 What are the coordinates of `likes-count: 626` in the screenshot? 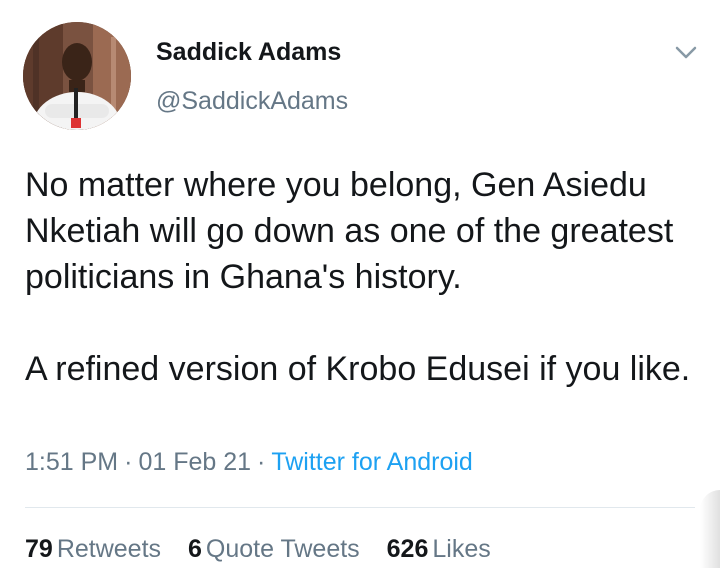 It's located at (407, 549).